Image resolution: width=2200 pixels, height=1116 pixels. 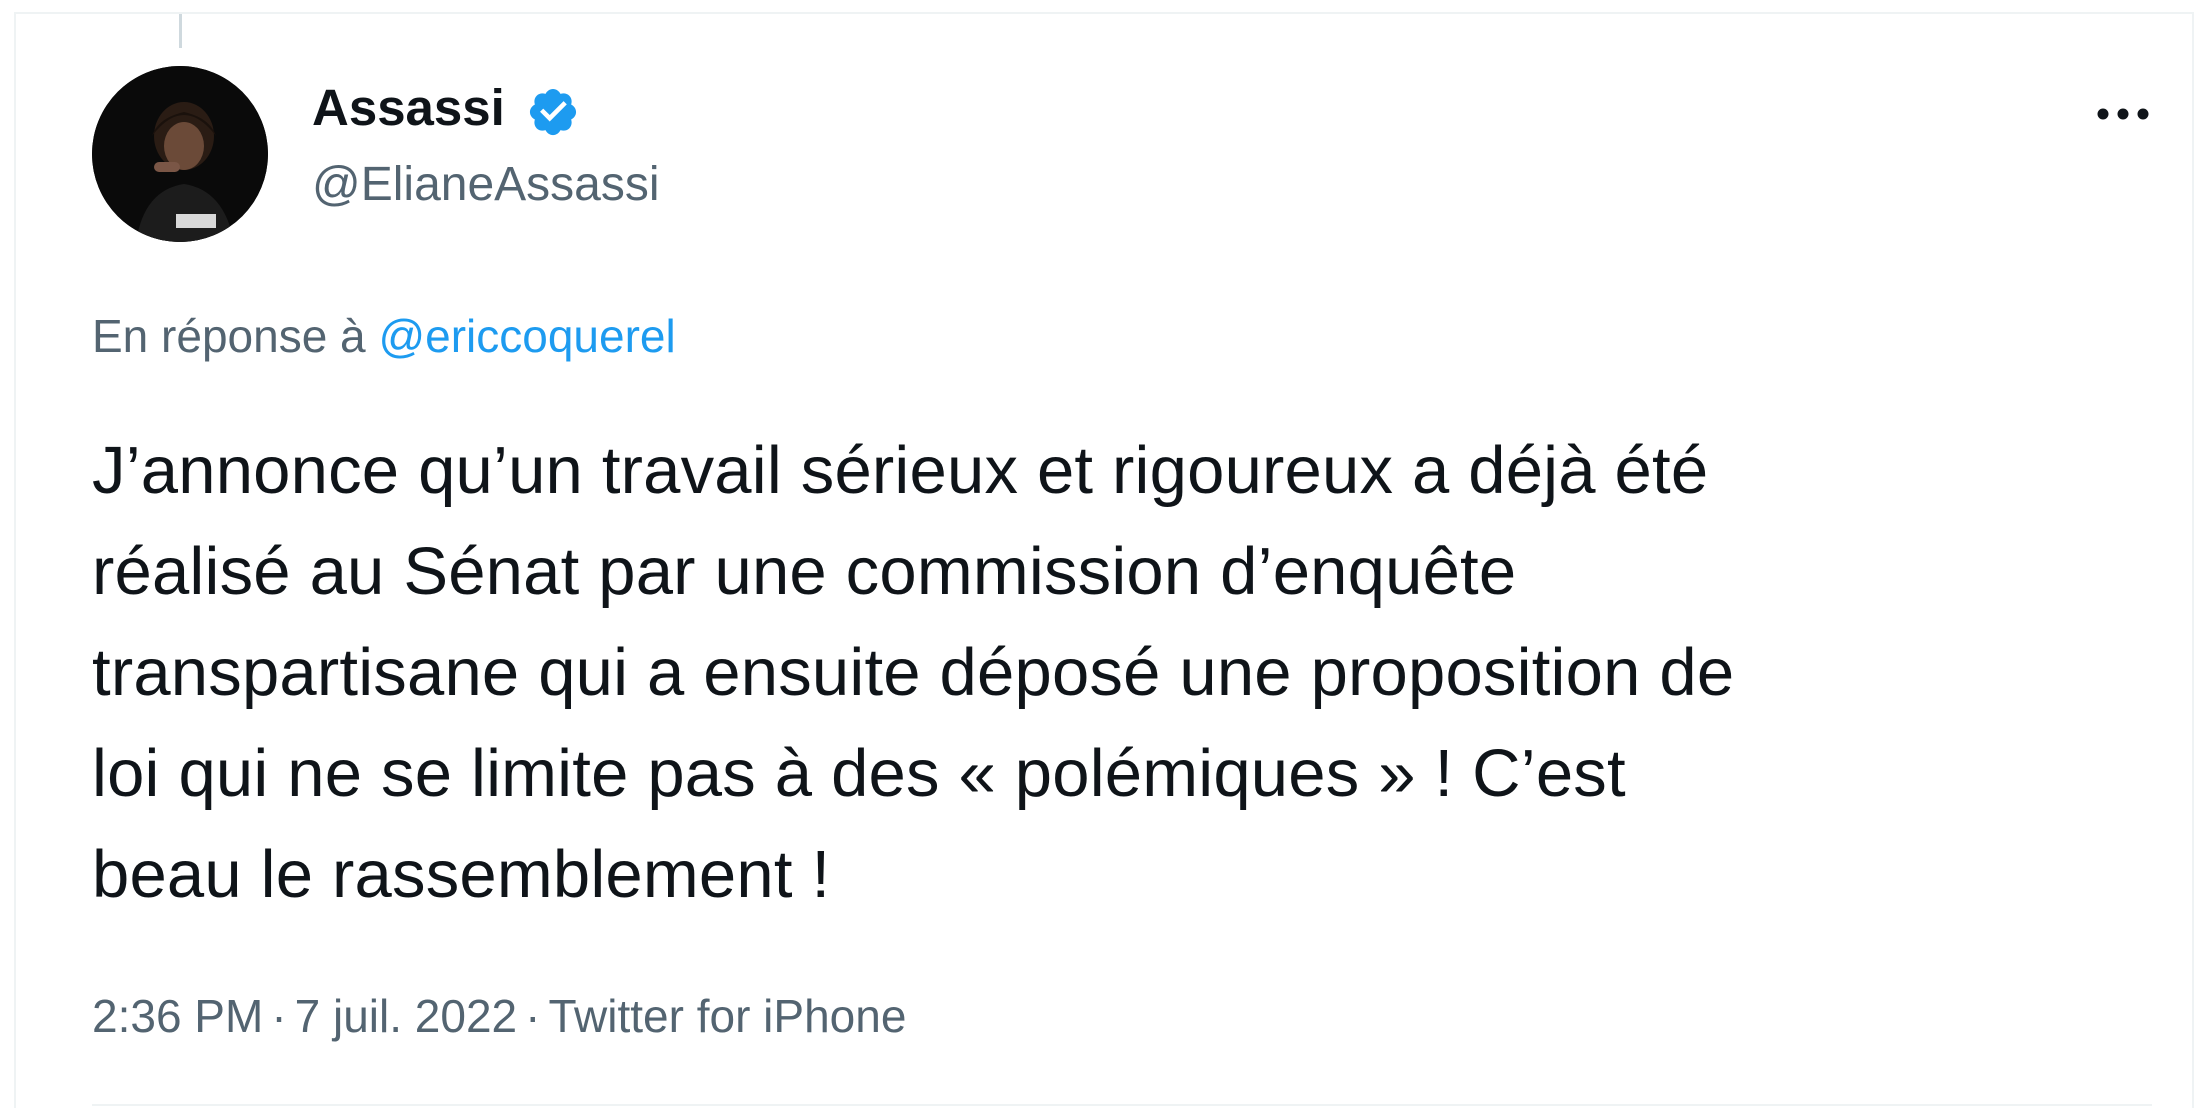 What do you see at coordinates (1122, 1105) in the screenshot?
I see `divider` at bounding box center [1122, 1105].